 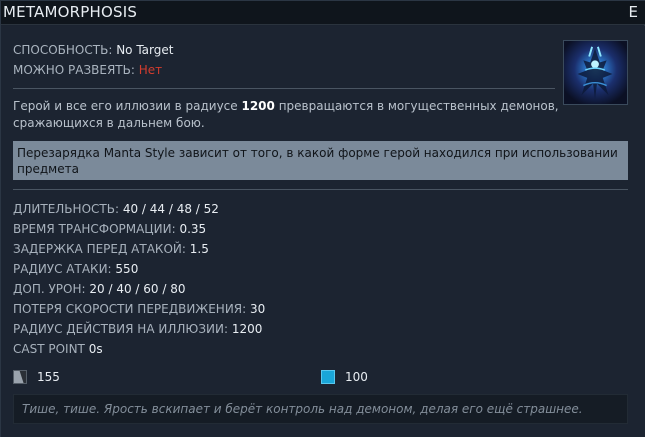 What do you see at coordinates (130, 309) in the screenshot?
I see `attribute-label: ПОТЕРЯ СКОРОСТИ ПЕРЕДВИЖЕНИЯ:` at bounding box center [130, 309].